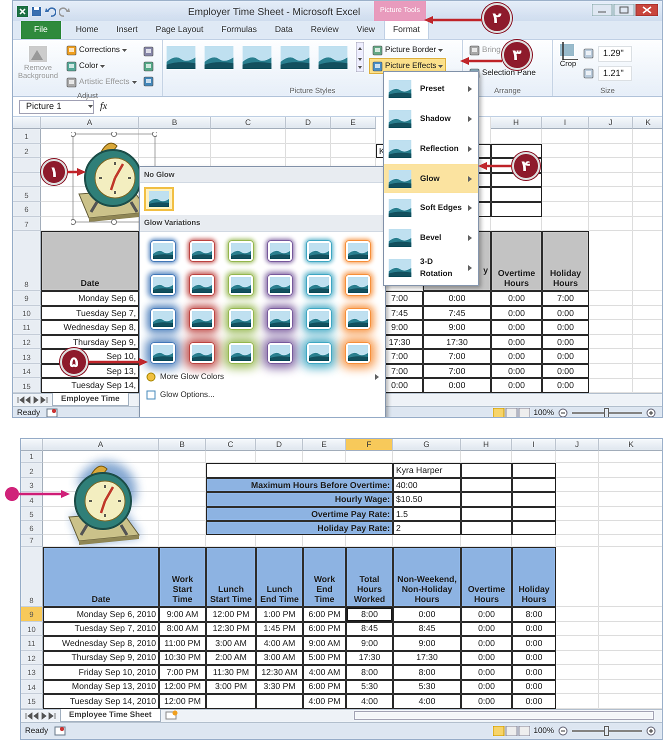 The height and width of the screenshot is (750, 663). Describe the element at coordinates (431, 119) in the screenshot. I see `menu-item: Shadow` at that location.